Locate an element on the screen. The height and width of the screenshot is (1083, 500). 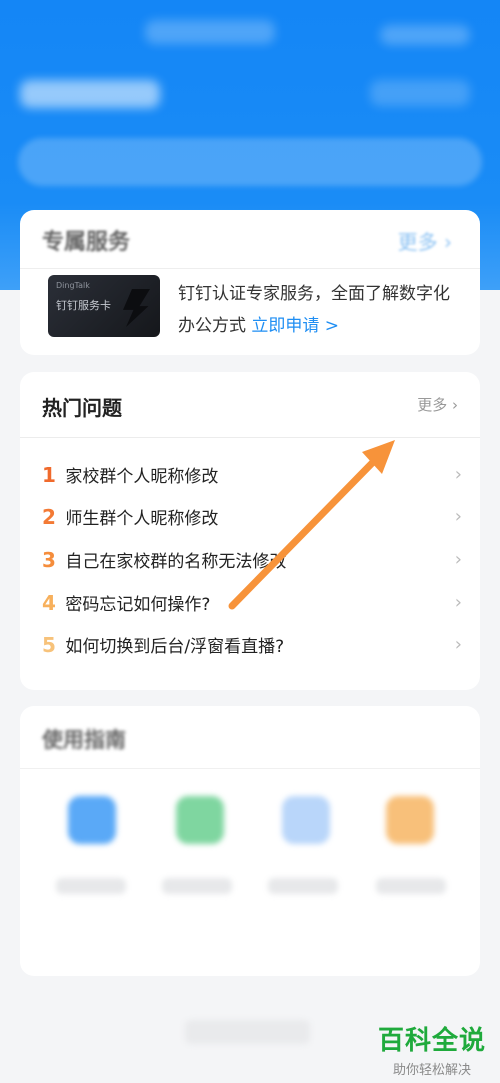
hot-questions-more-link: 更多 › is located at coordinates (437, 404).